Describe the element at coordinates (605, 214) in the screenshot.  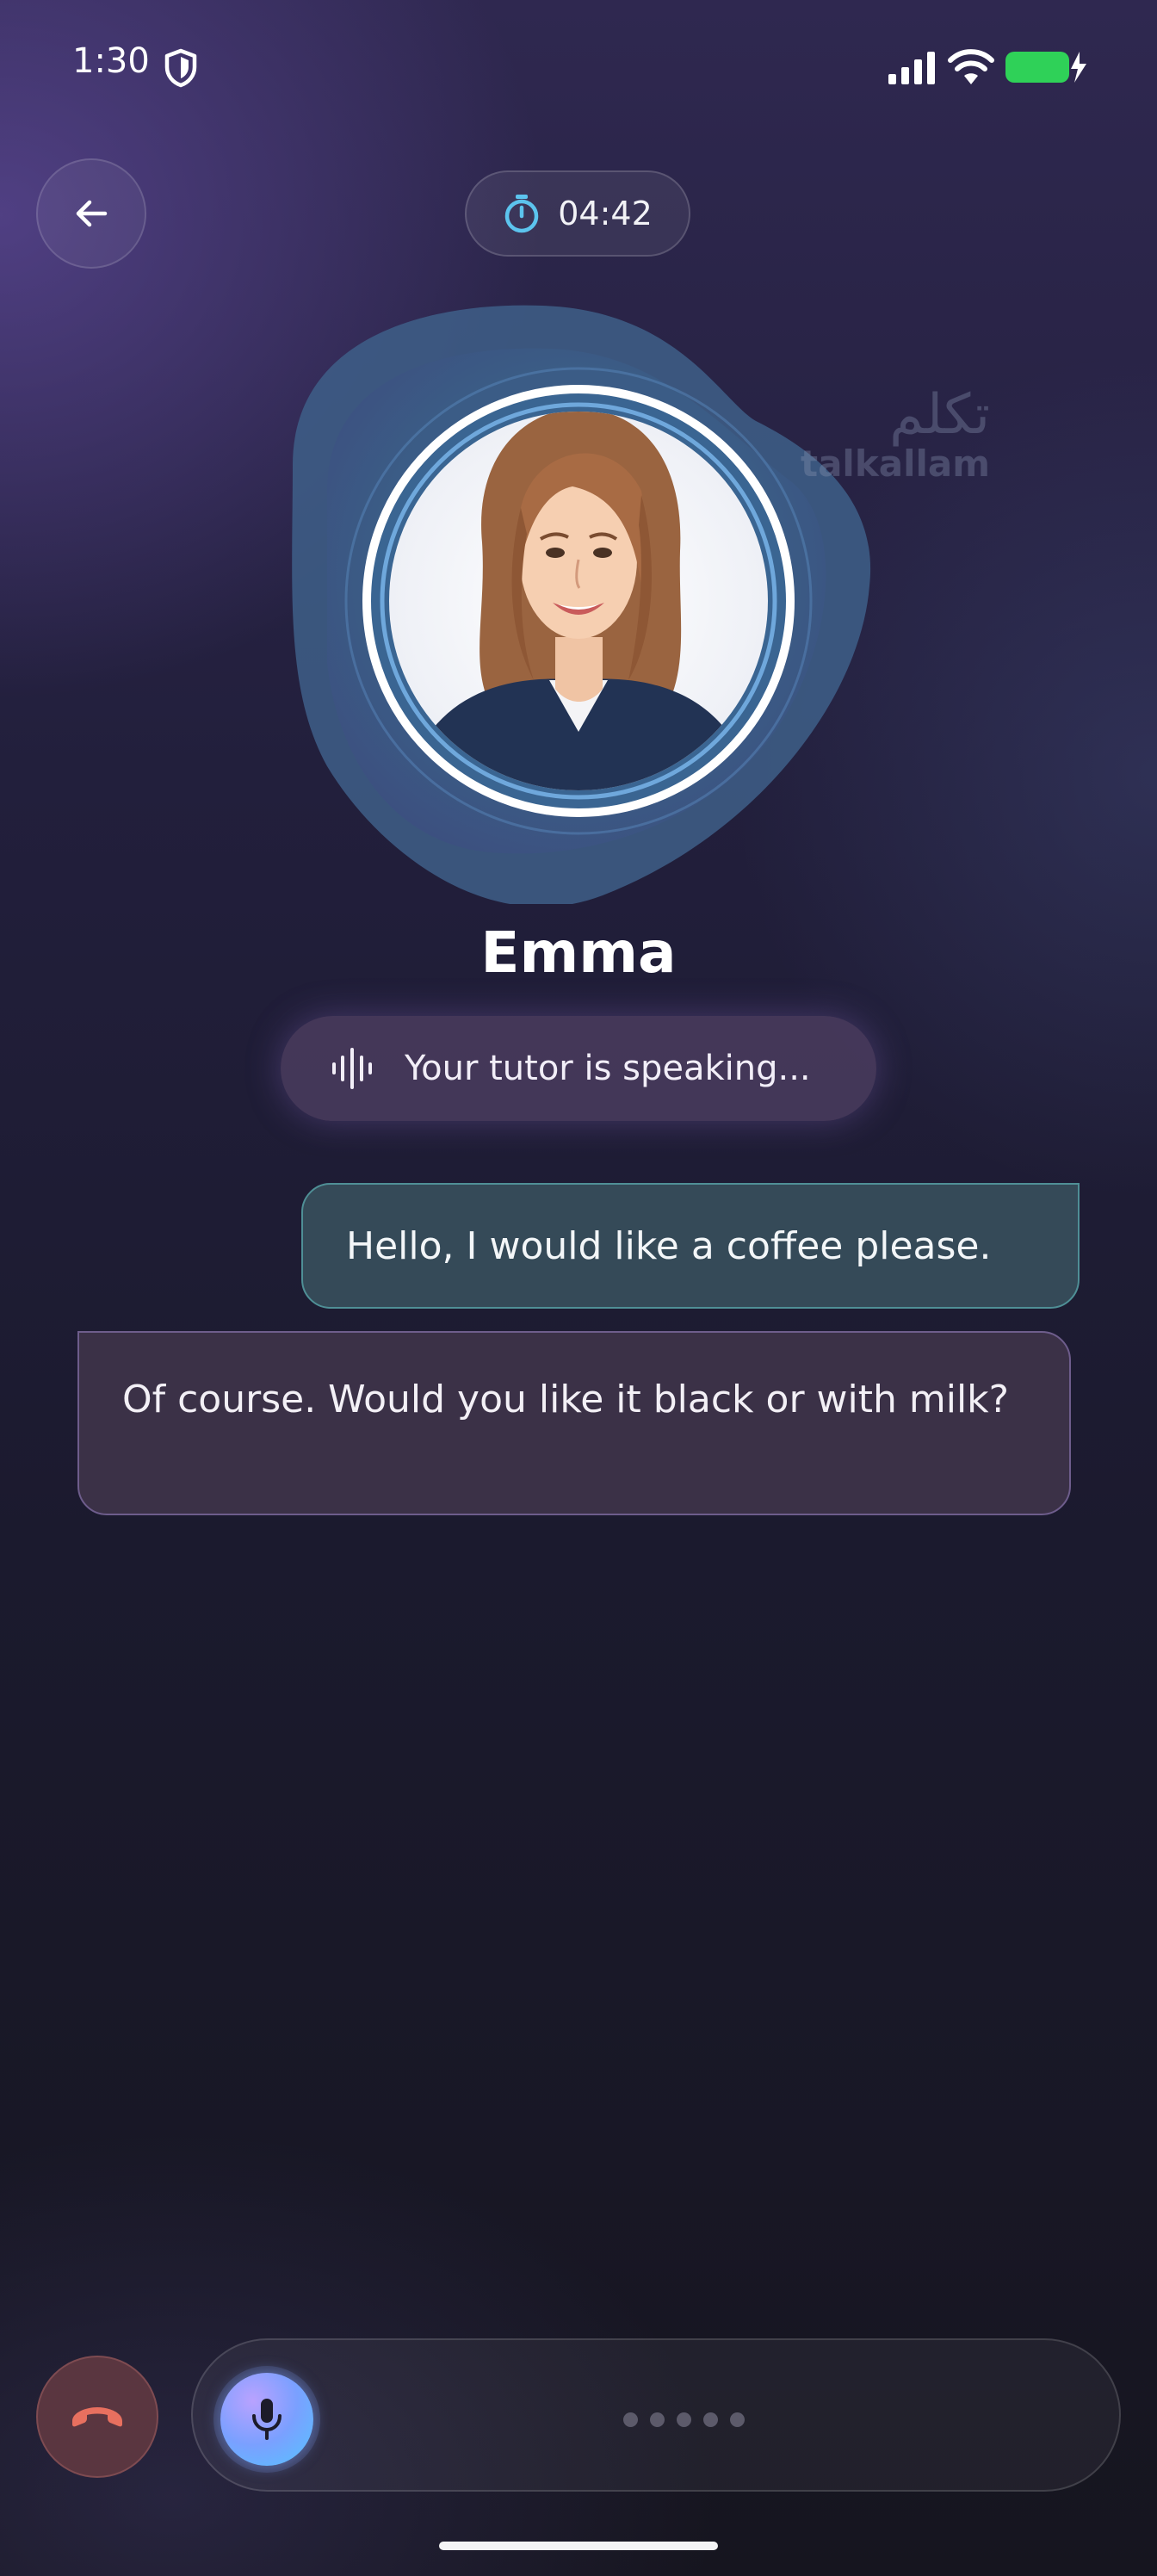
I see `timer-text: 04:42` at that location.